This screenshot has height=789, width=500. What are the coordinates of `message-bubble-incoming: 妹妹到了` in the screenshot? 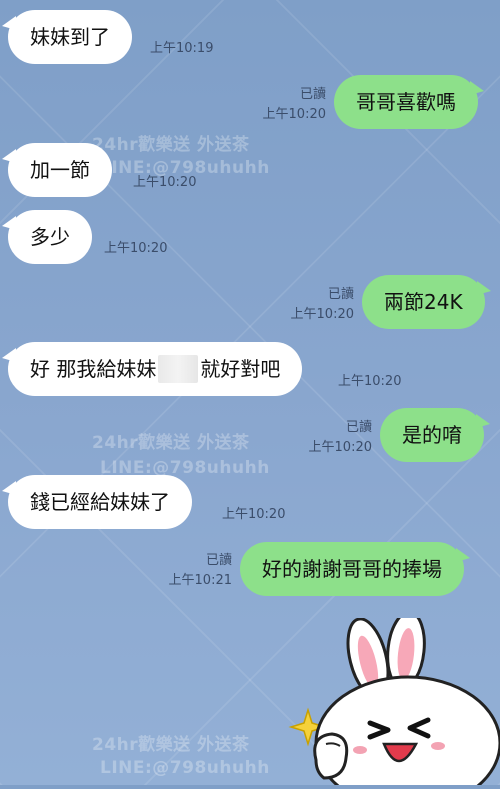 It's located at (67, 37).